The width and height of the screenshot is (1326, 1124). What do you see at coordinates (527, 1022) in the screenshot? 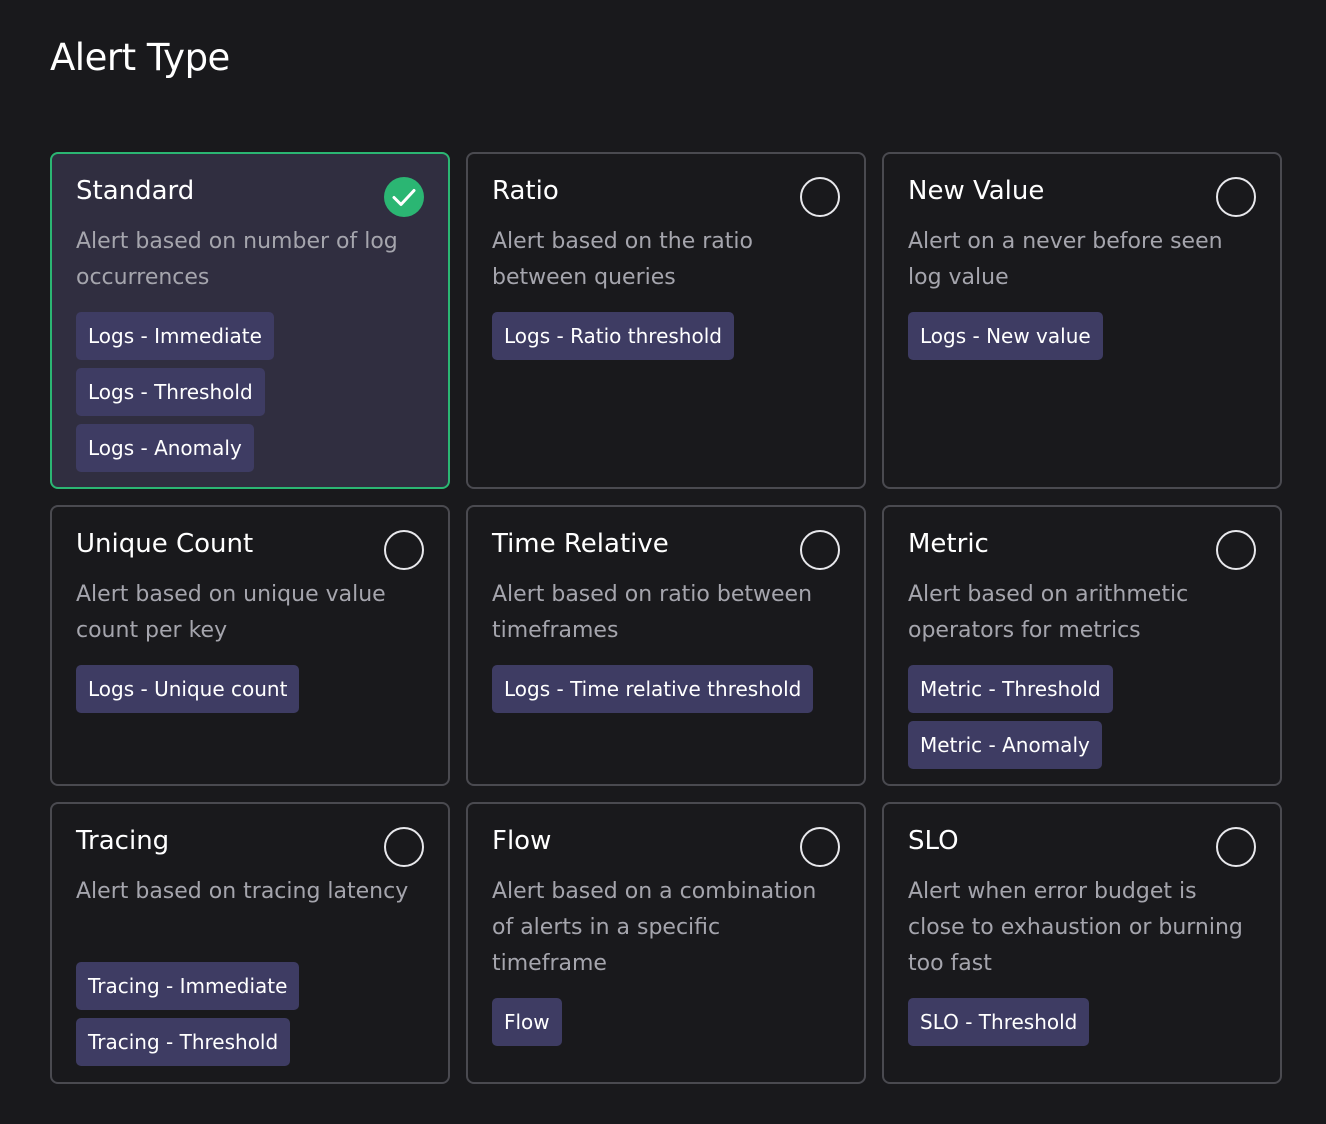
I see `tag: Flow` at bounding box center [527, 1022].